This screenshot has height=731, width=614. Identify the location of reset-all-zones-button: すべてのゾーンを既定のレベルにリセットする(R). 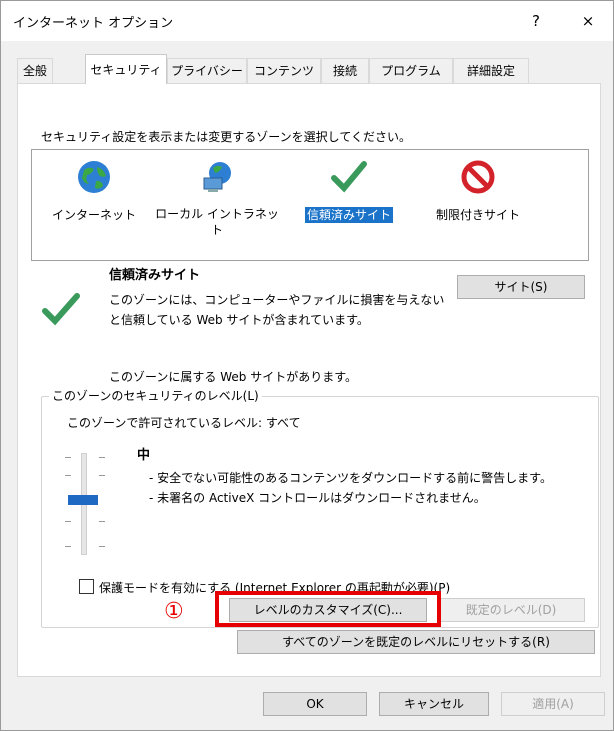
(416, 642).